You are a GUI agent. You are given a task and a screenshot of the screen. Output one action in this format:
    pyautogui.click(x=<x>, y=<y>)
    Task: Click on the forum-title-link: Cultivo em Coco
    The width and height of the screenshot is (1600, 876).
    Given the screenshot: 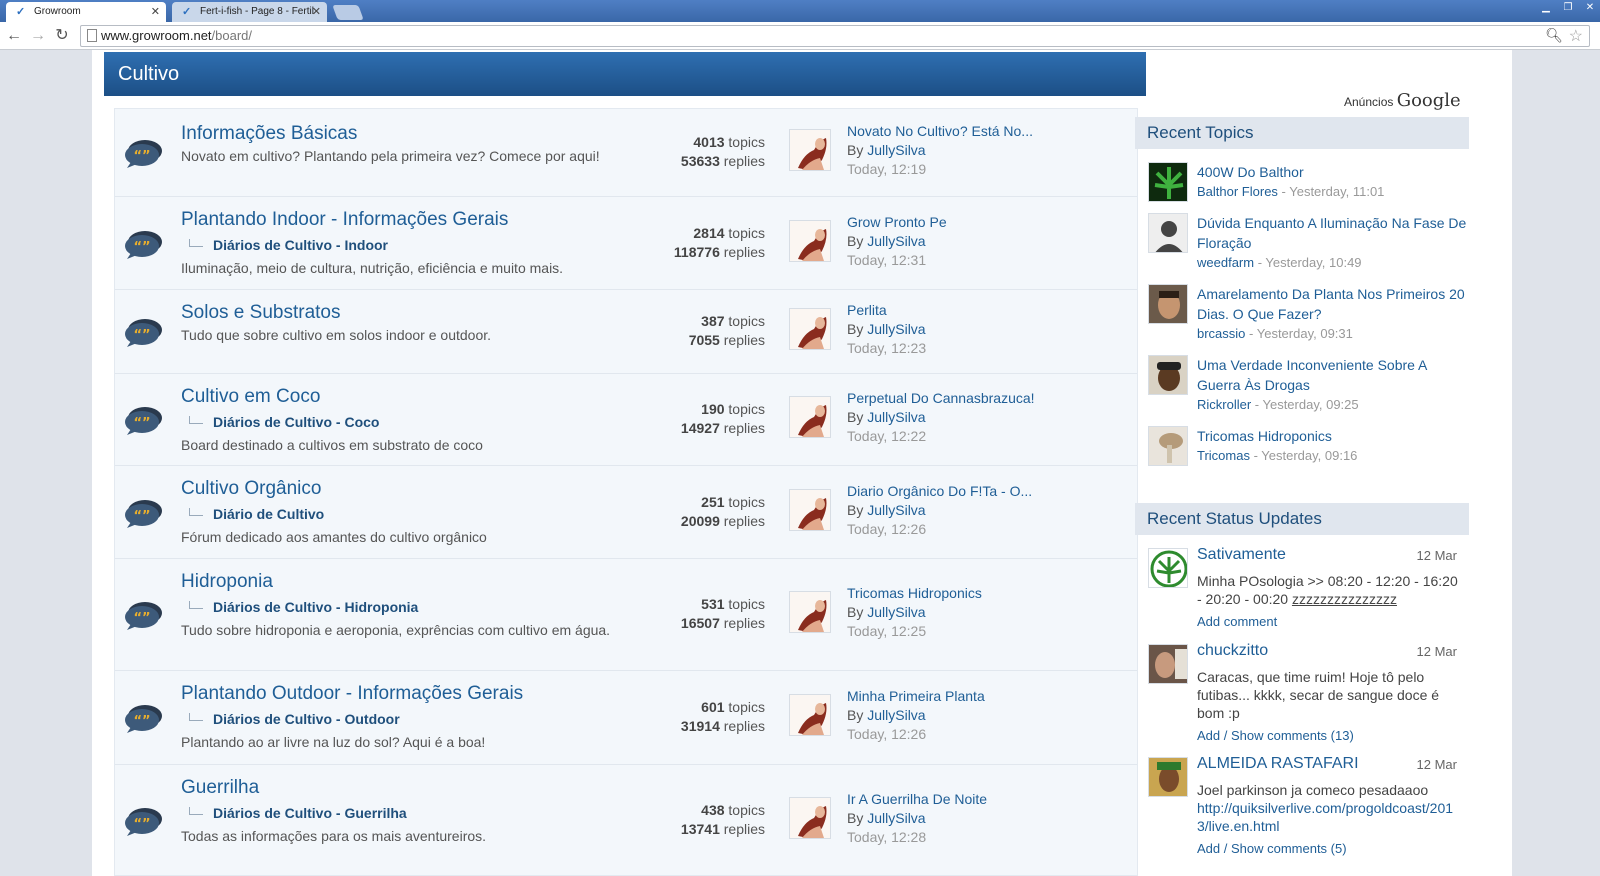 What is the action you would take?
    pyautogui.click(x=250, y=397)
    